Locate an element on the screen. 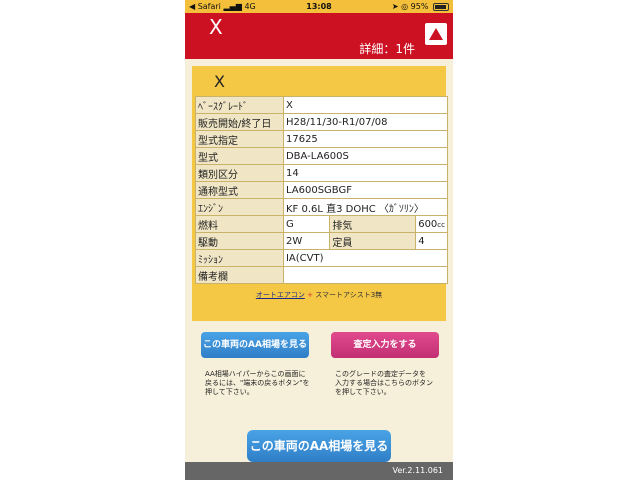 The height and width of the screenshot is (480, 640). appraisal-input-button: 査定入力をする is located at coordinates (385, 345).